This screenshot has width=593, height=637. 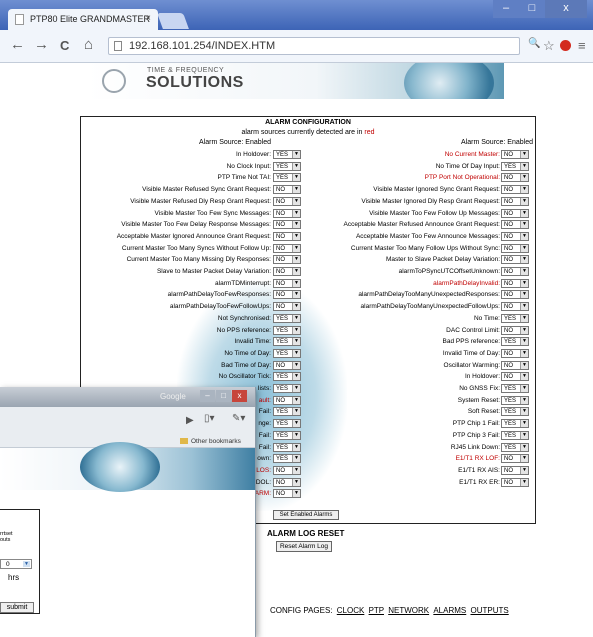 I want to click on google-label: Google, so click(x=173, y=396).